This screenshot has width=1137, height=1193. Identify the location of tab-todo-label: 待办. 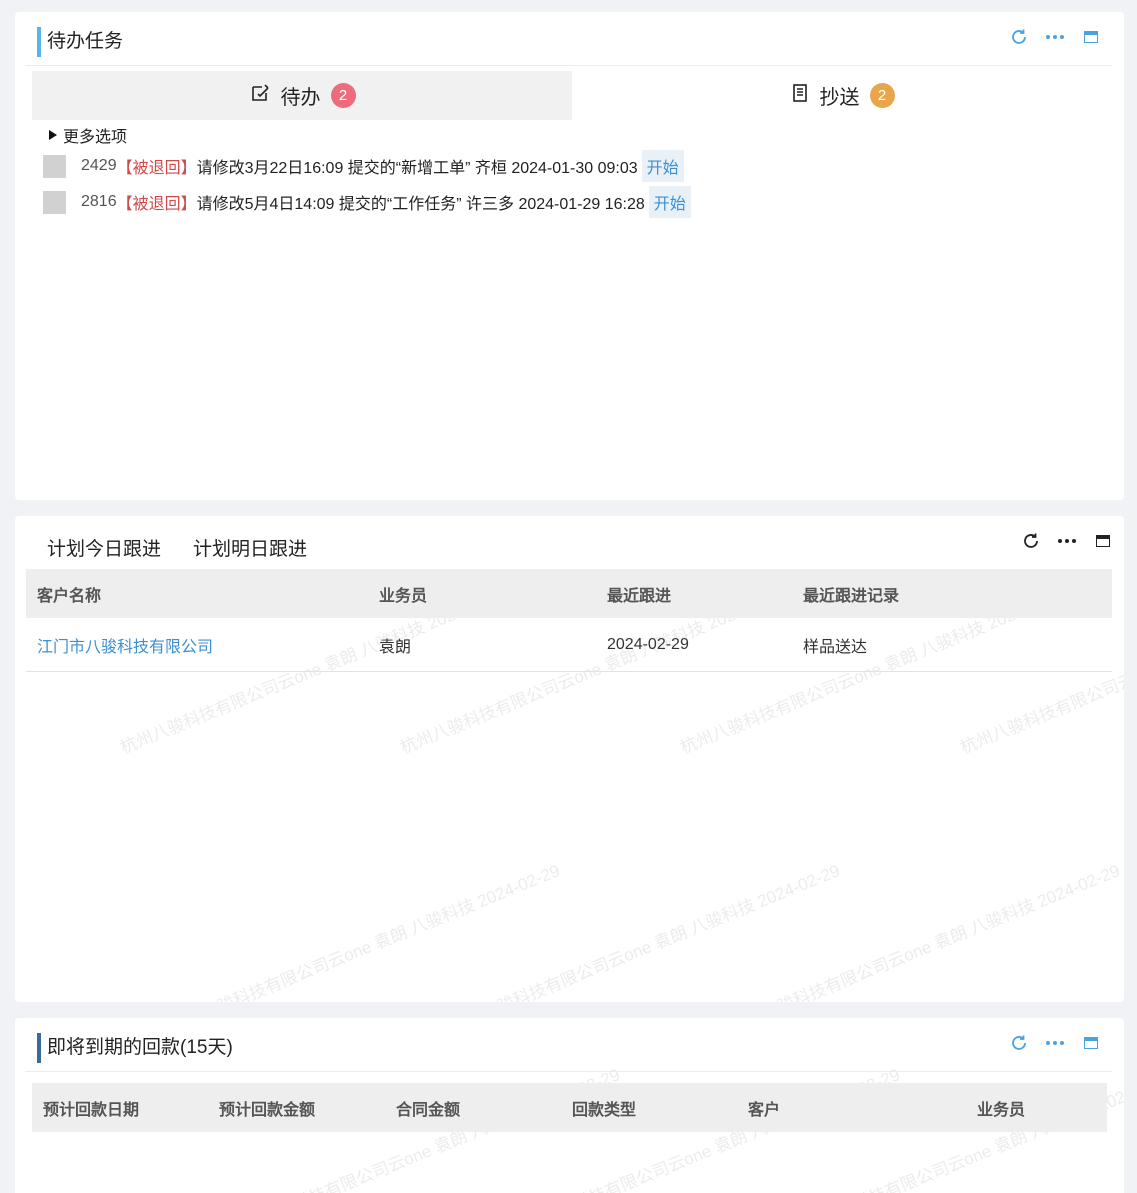
(300, 98).